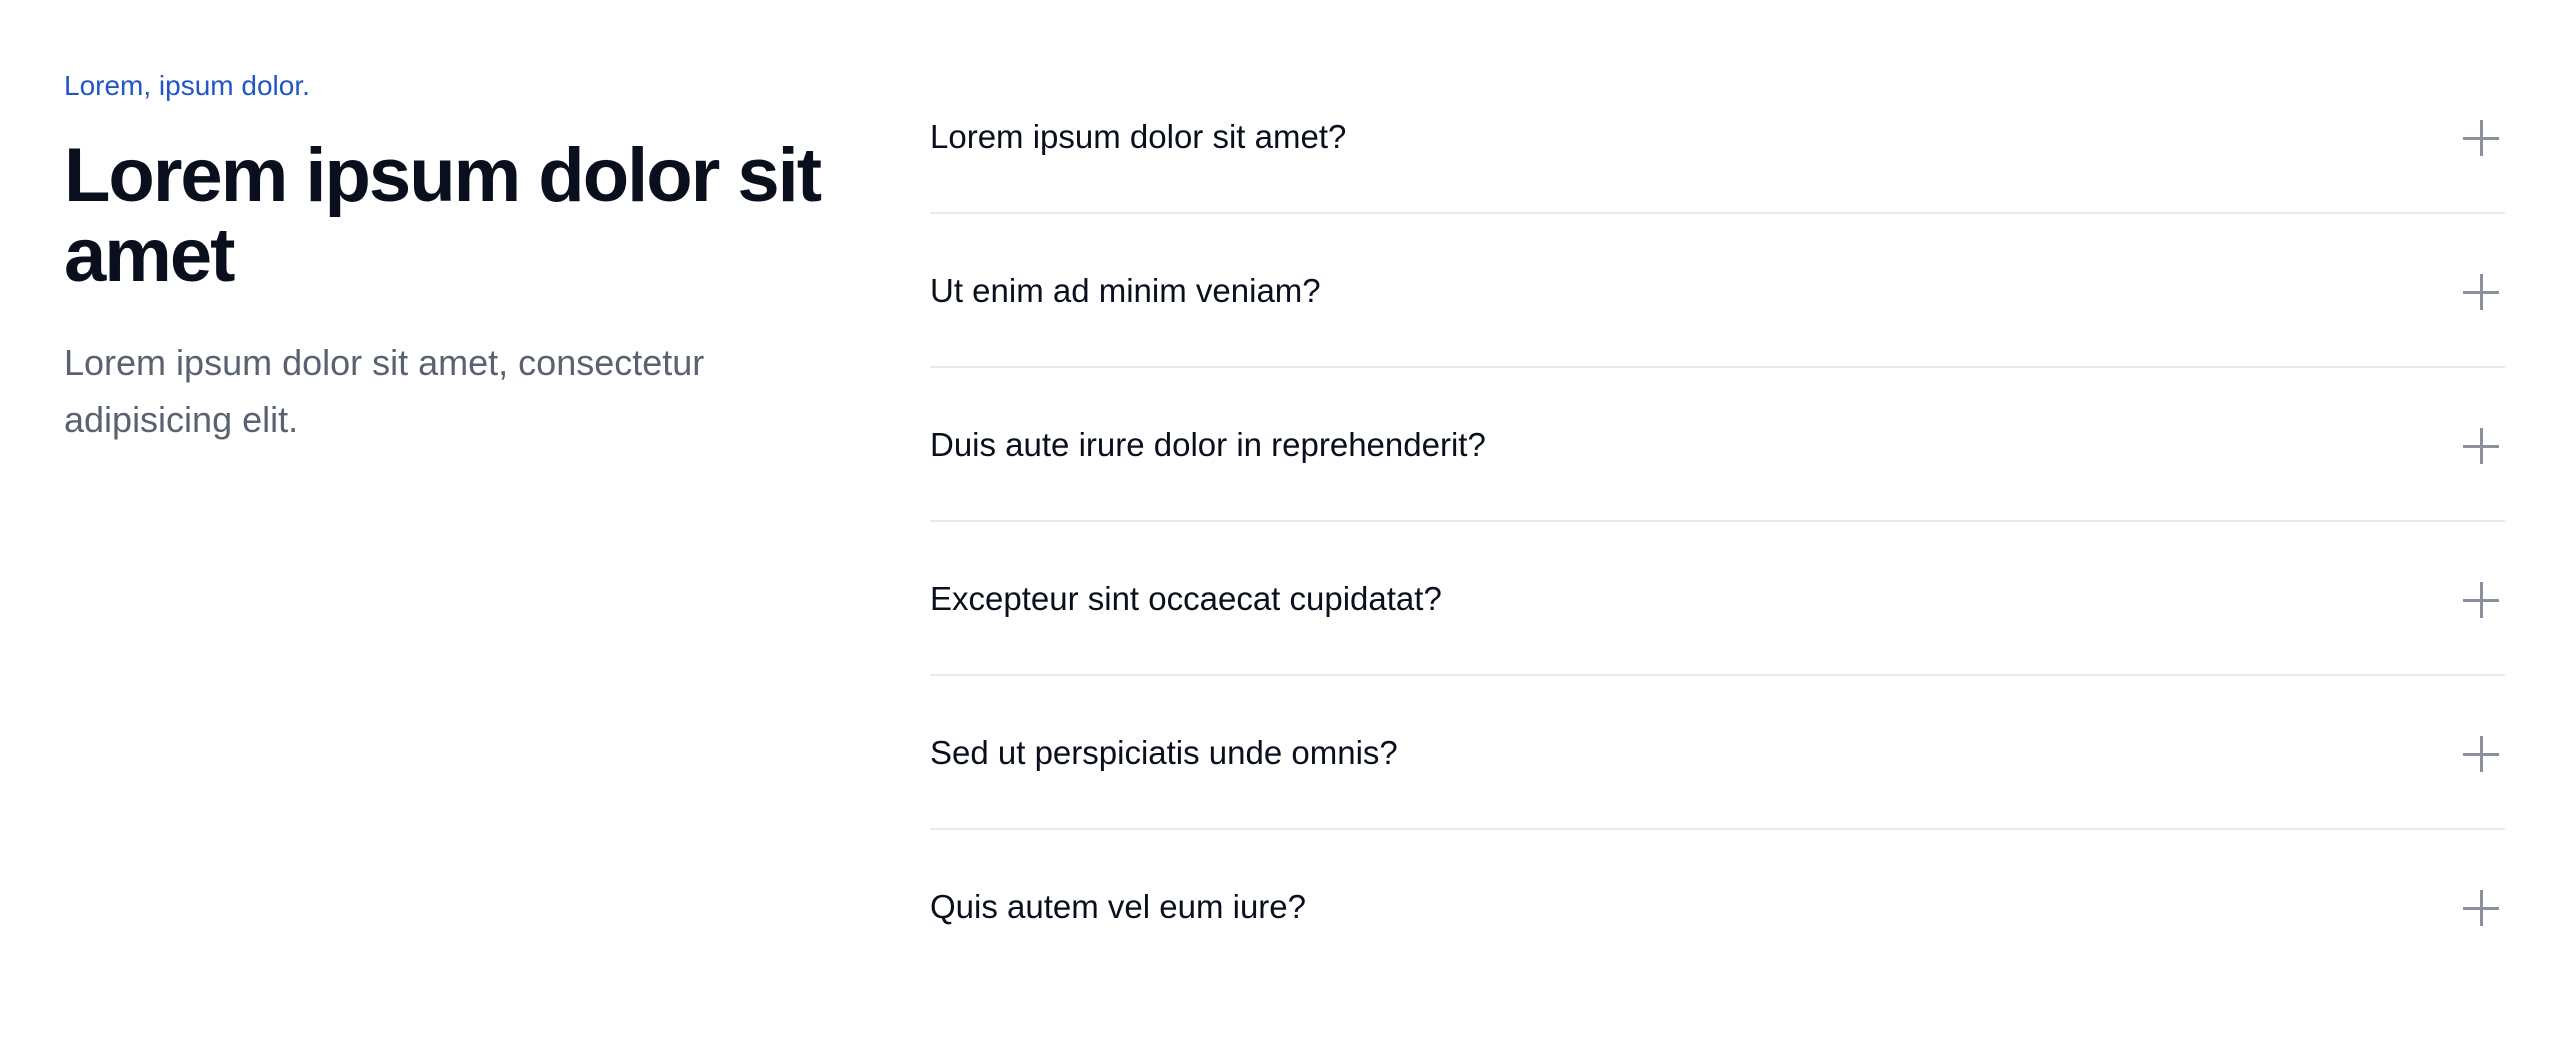  What do you see at coordinates (1717, 445) in the screenshot?
I see `faq-item: Duis aute irure dolor in reprehenderit?` at bounding box center [1717, 445].